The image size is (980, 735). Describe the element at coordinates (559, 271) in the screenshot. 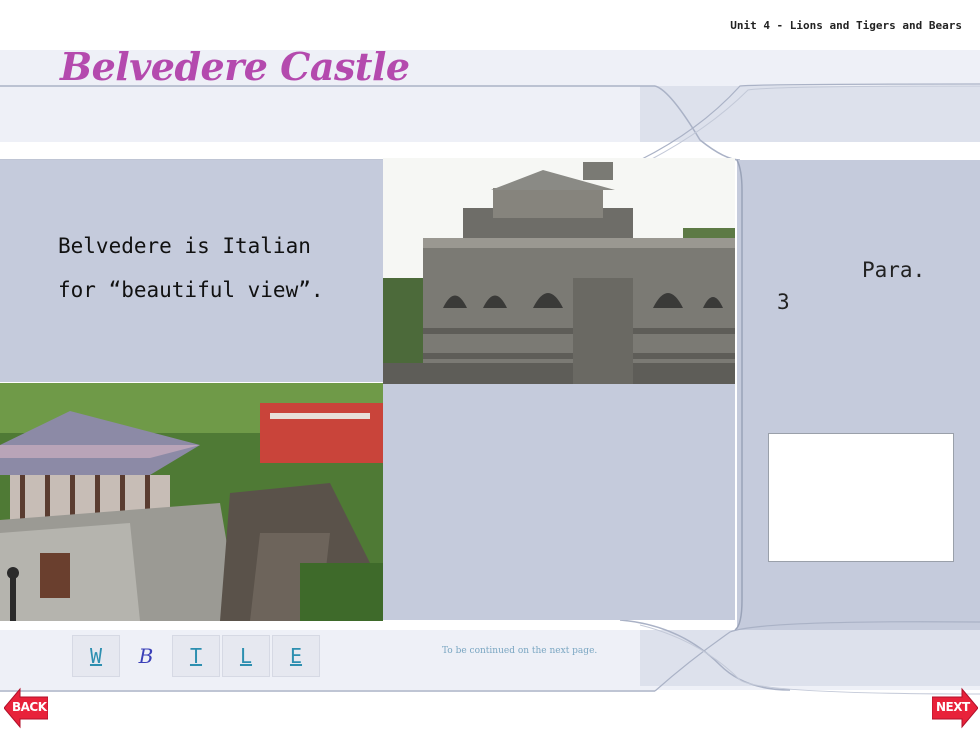

I see `castle-photo` at that location.